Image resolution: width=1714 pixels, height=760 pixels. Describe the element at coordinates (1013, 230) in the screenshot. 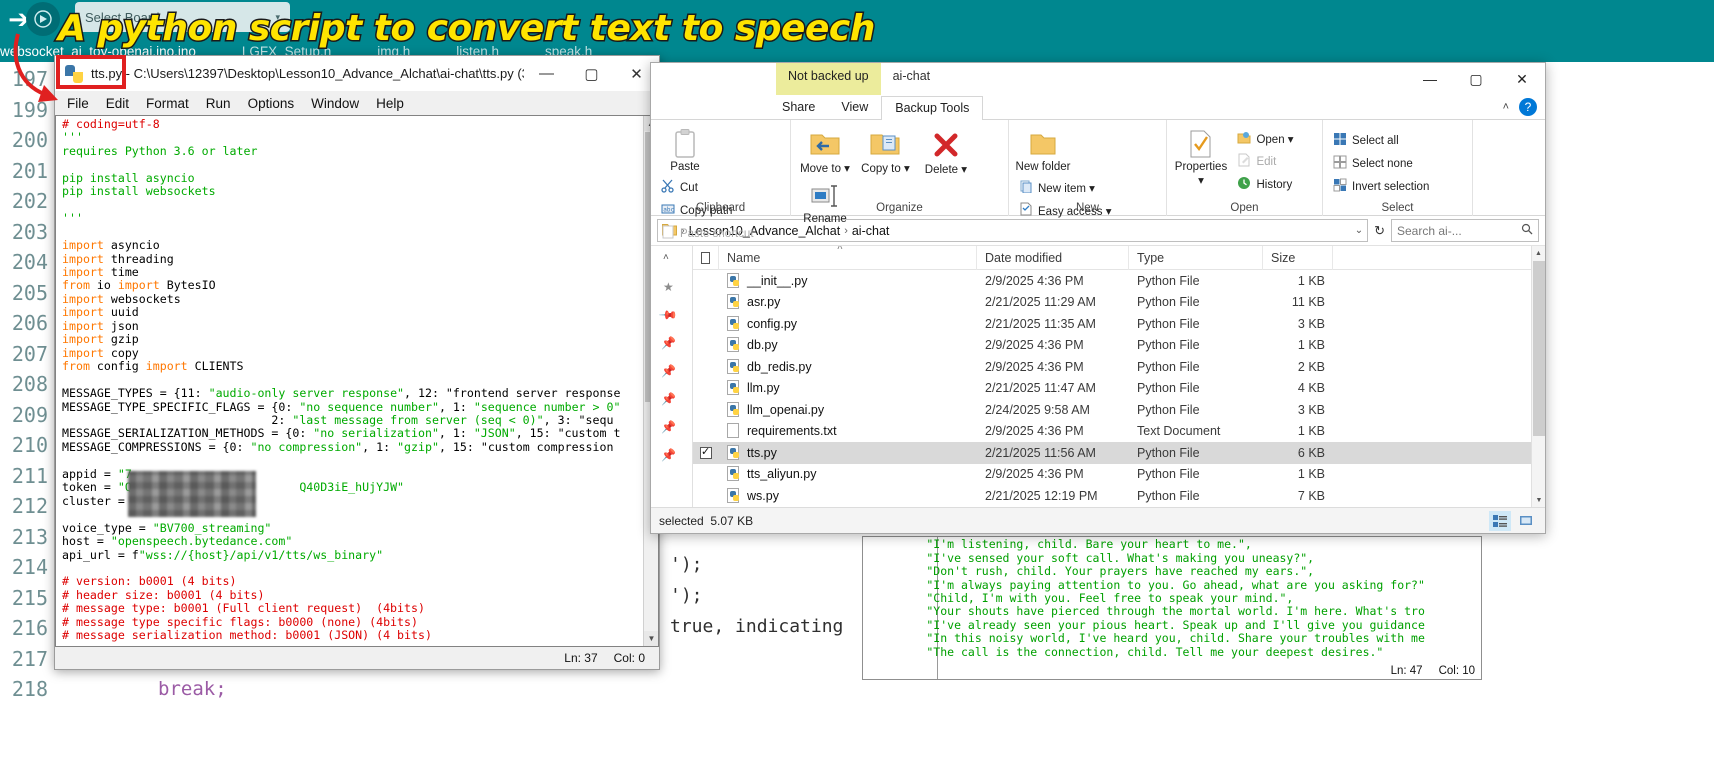

I see `address-field: › Lesson10_Advance_Alchat › ai-chat ⌄` at that location.